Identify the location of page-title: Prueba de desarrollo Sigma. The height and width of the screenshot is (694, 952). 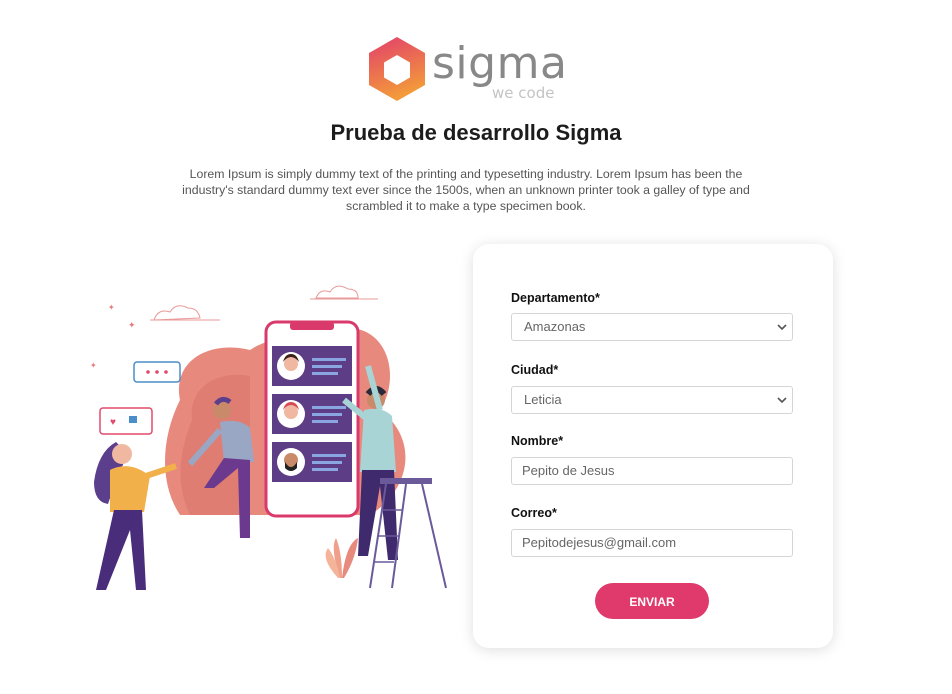
(476, 132).